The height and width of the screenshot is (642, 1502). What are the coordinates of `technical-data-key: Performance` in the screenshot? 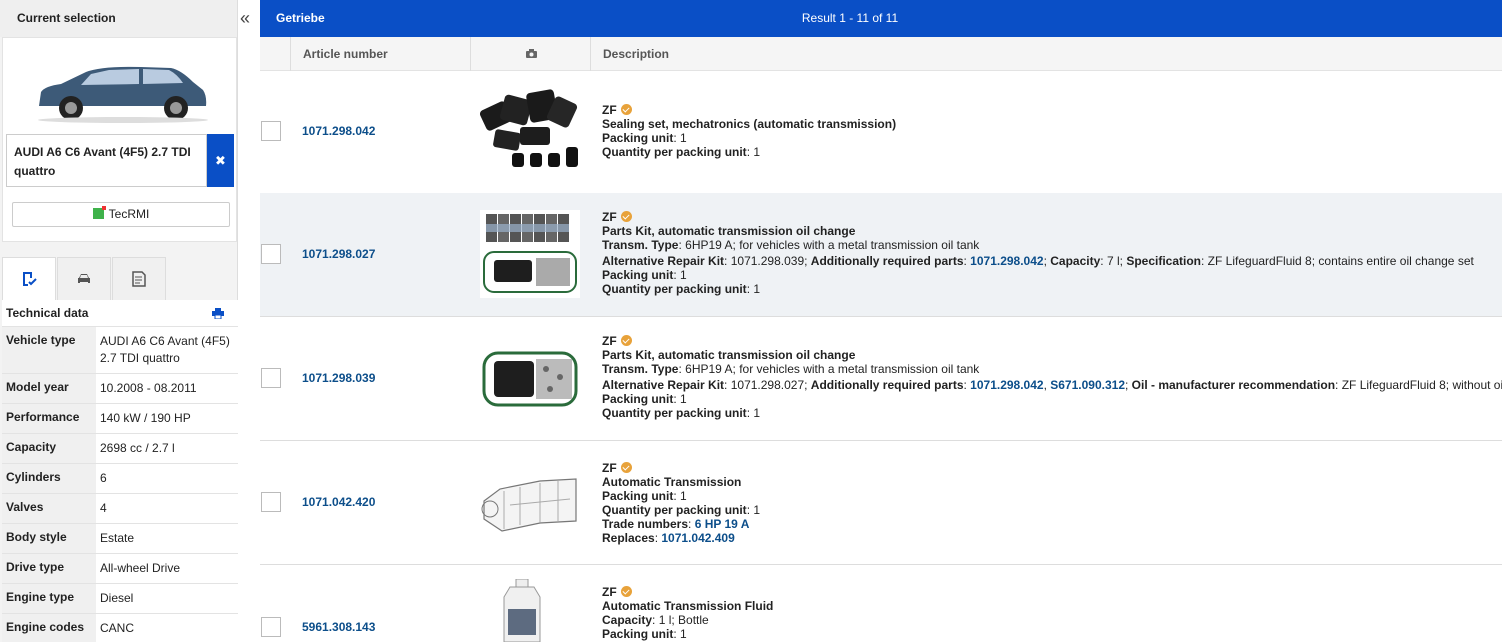 It's located at (49, 418).